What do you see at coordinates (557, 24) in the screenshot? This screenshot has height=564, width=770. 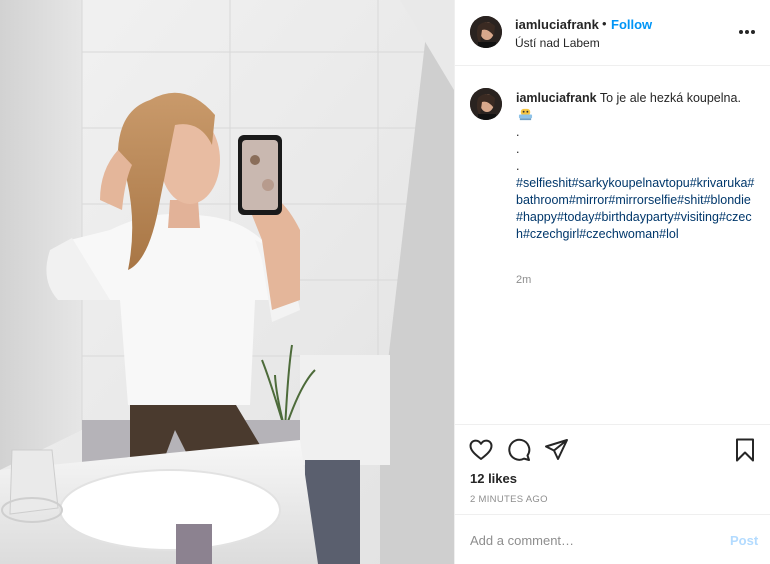 I see `author-username: iamluciafrank` at bounding box center [557, 24].